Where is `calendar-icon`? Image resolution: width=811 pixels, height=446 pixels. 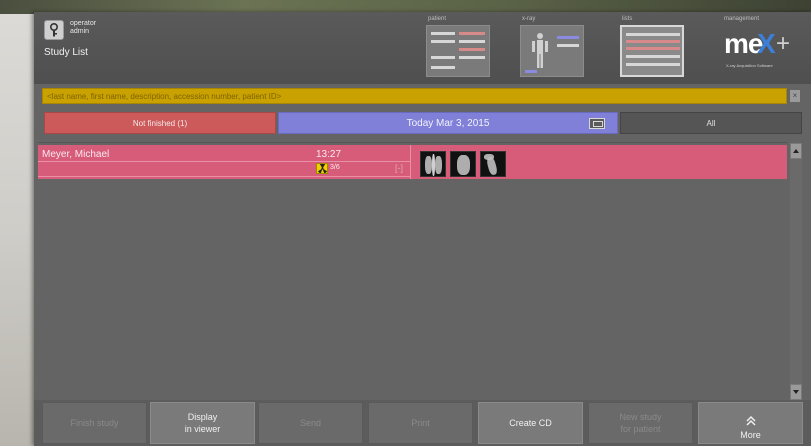
calendar-icon is located at coordinates (597, 123).